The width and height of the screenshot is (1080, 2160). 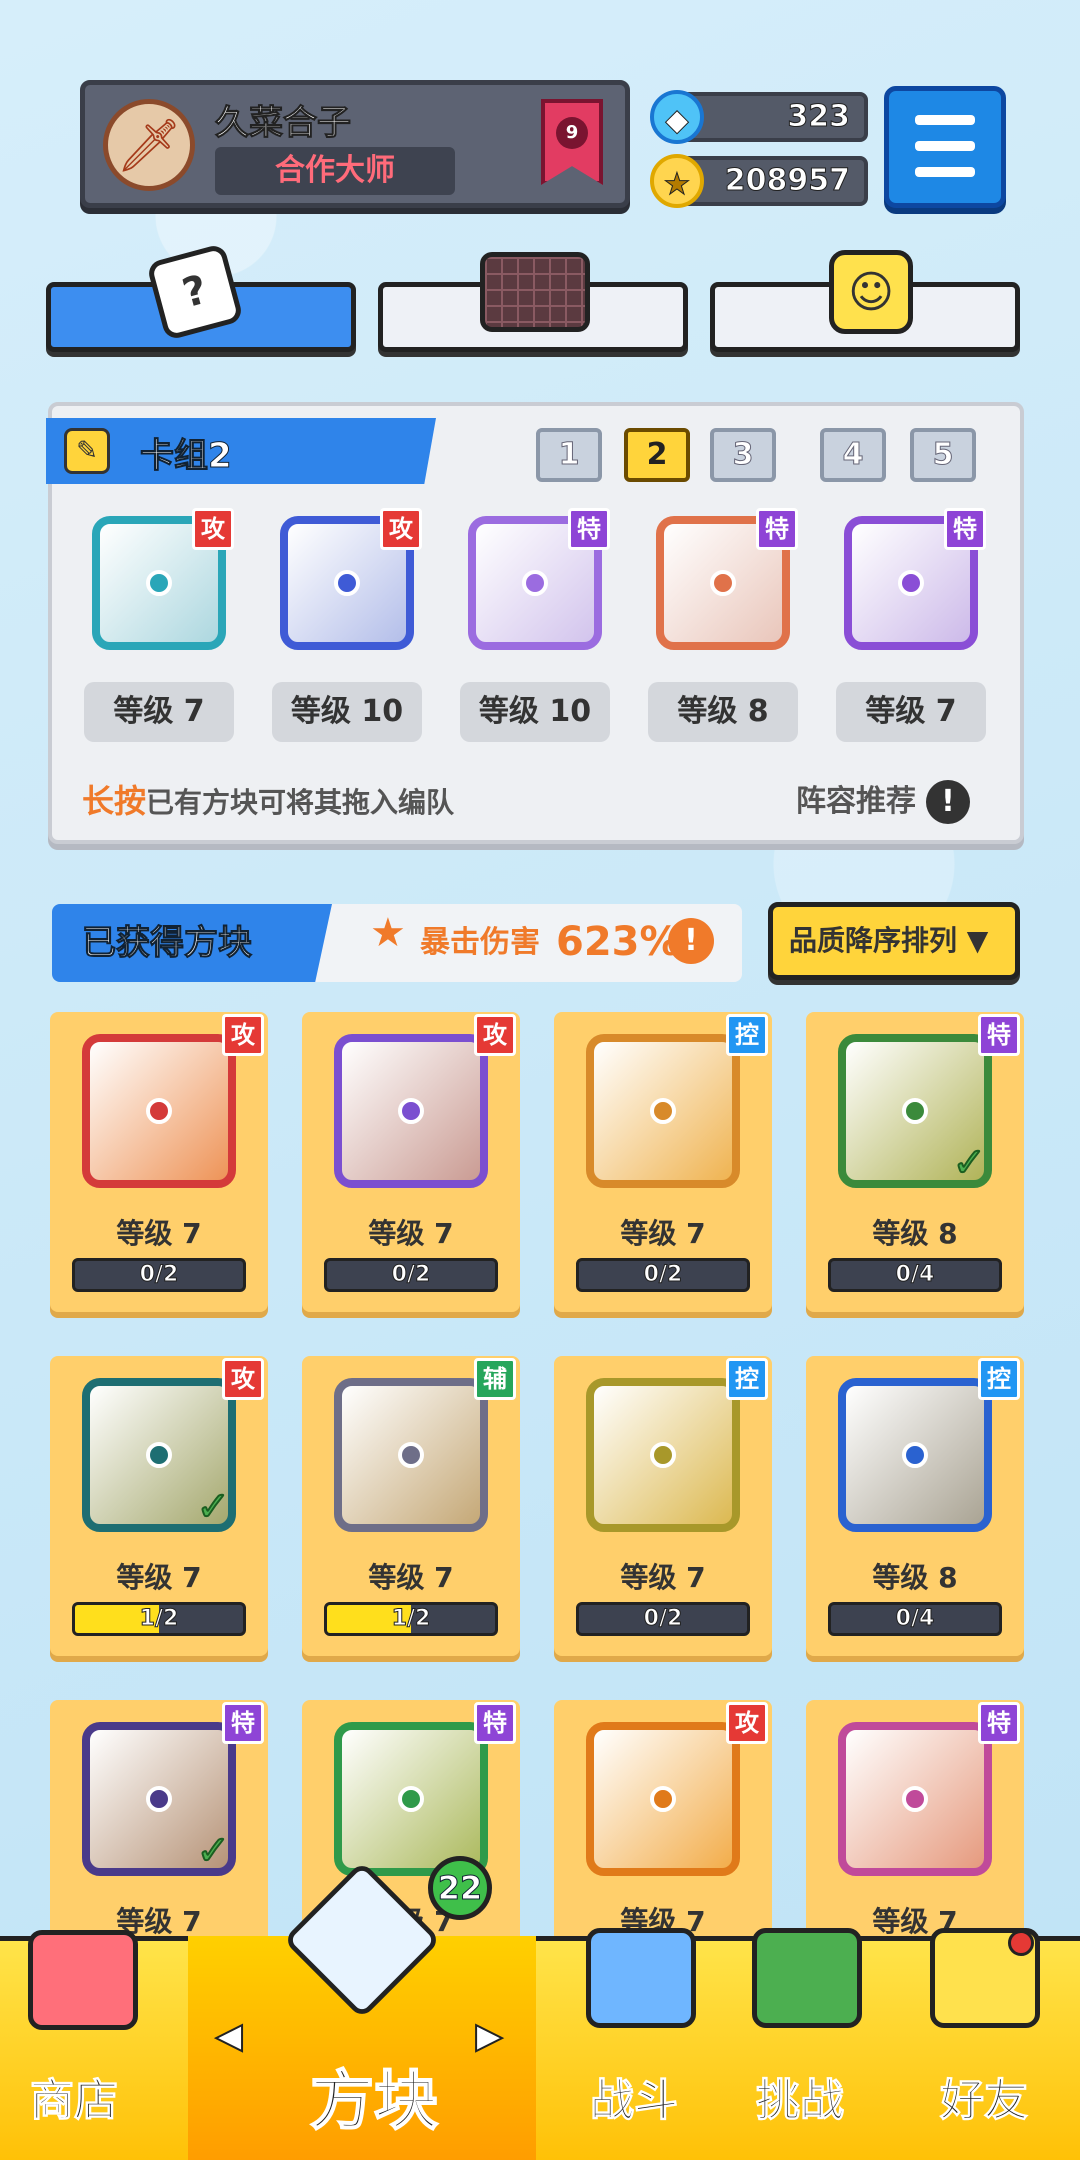 What do you see at coordinates (943, 455) in the screenshot?
I see `deck-slot-5: 5` at bounding box center [943, 455].